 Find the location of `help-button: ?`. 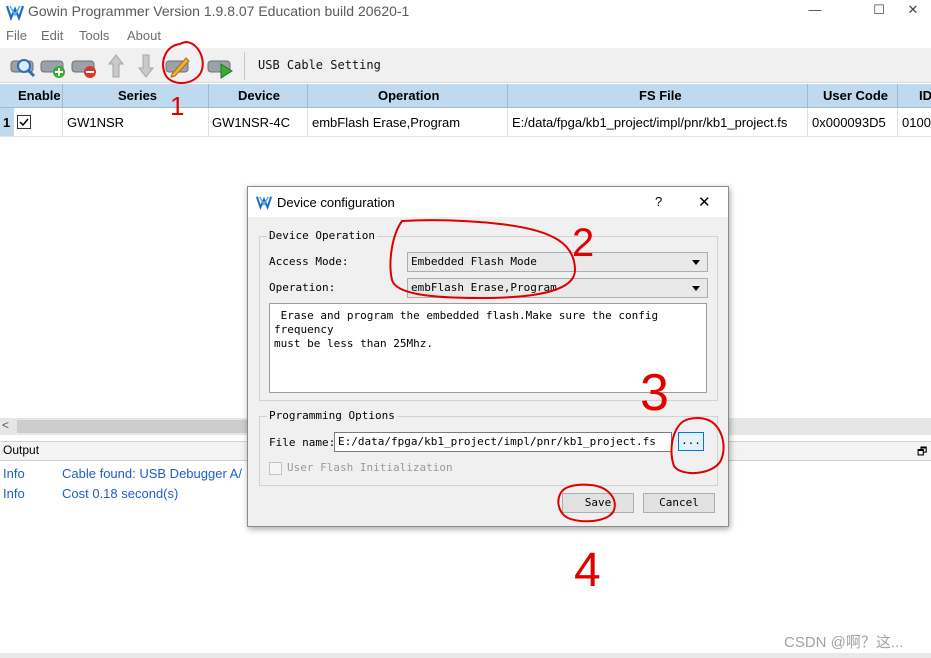

help-button: ? is located at coordinates (658, 201).